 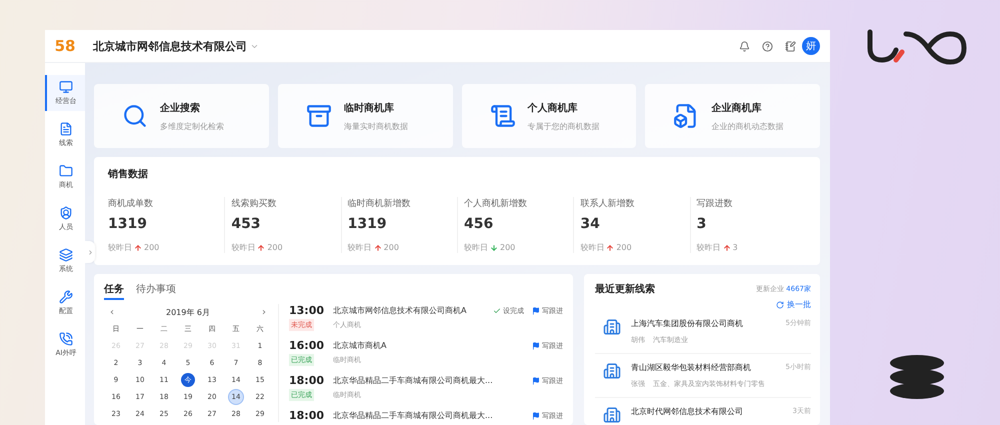 What do you see at coordinates (625, 289) in the screenshot?
I see `panel-title: 最近更新线索` at bounding box center [625, 289].